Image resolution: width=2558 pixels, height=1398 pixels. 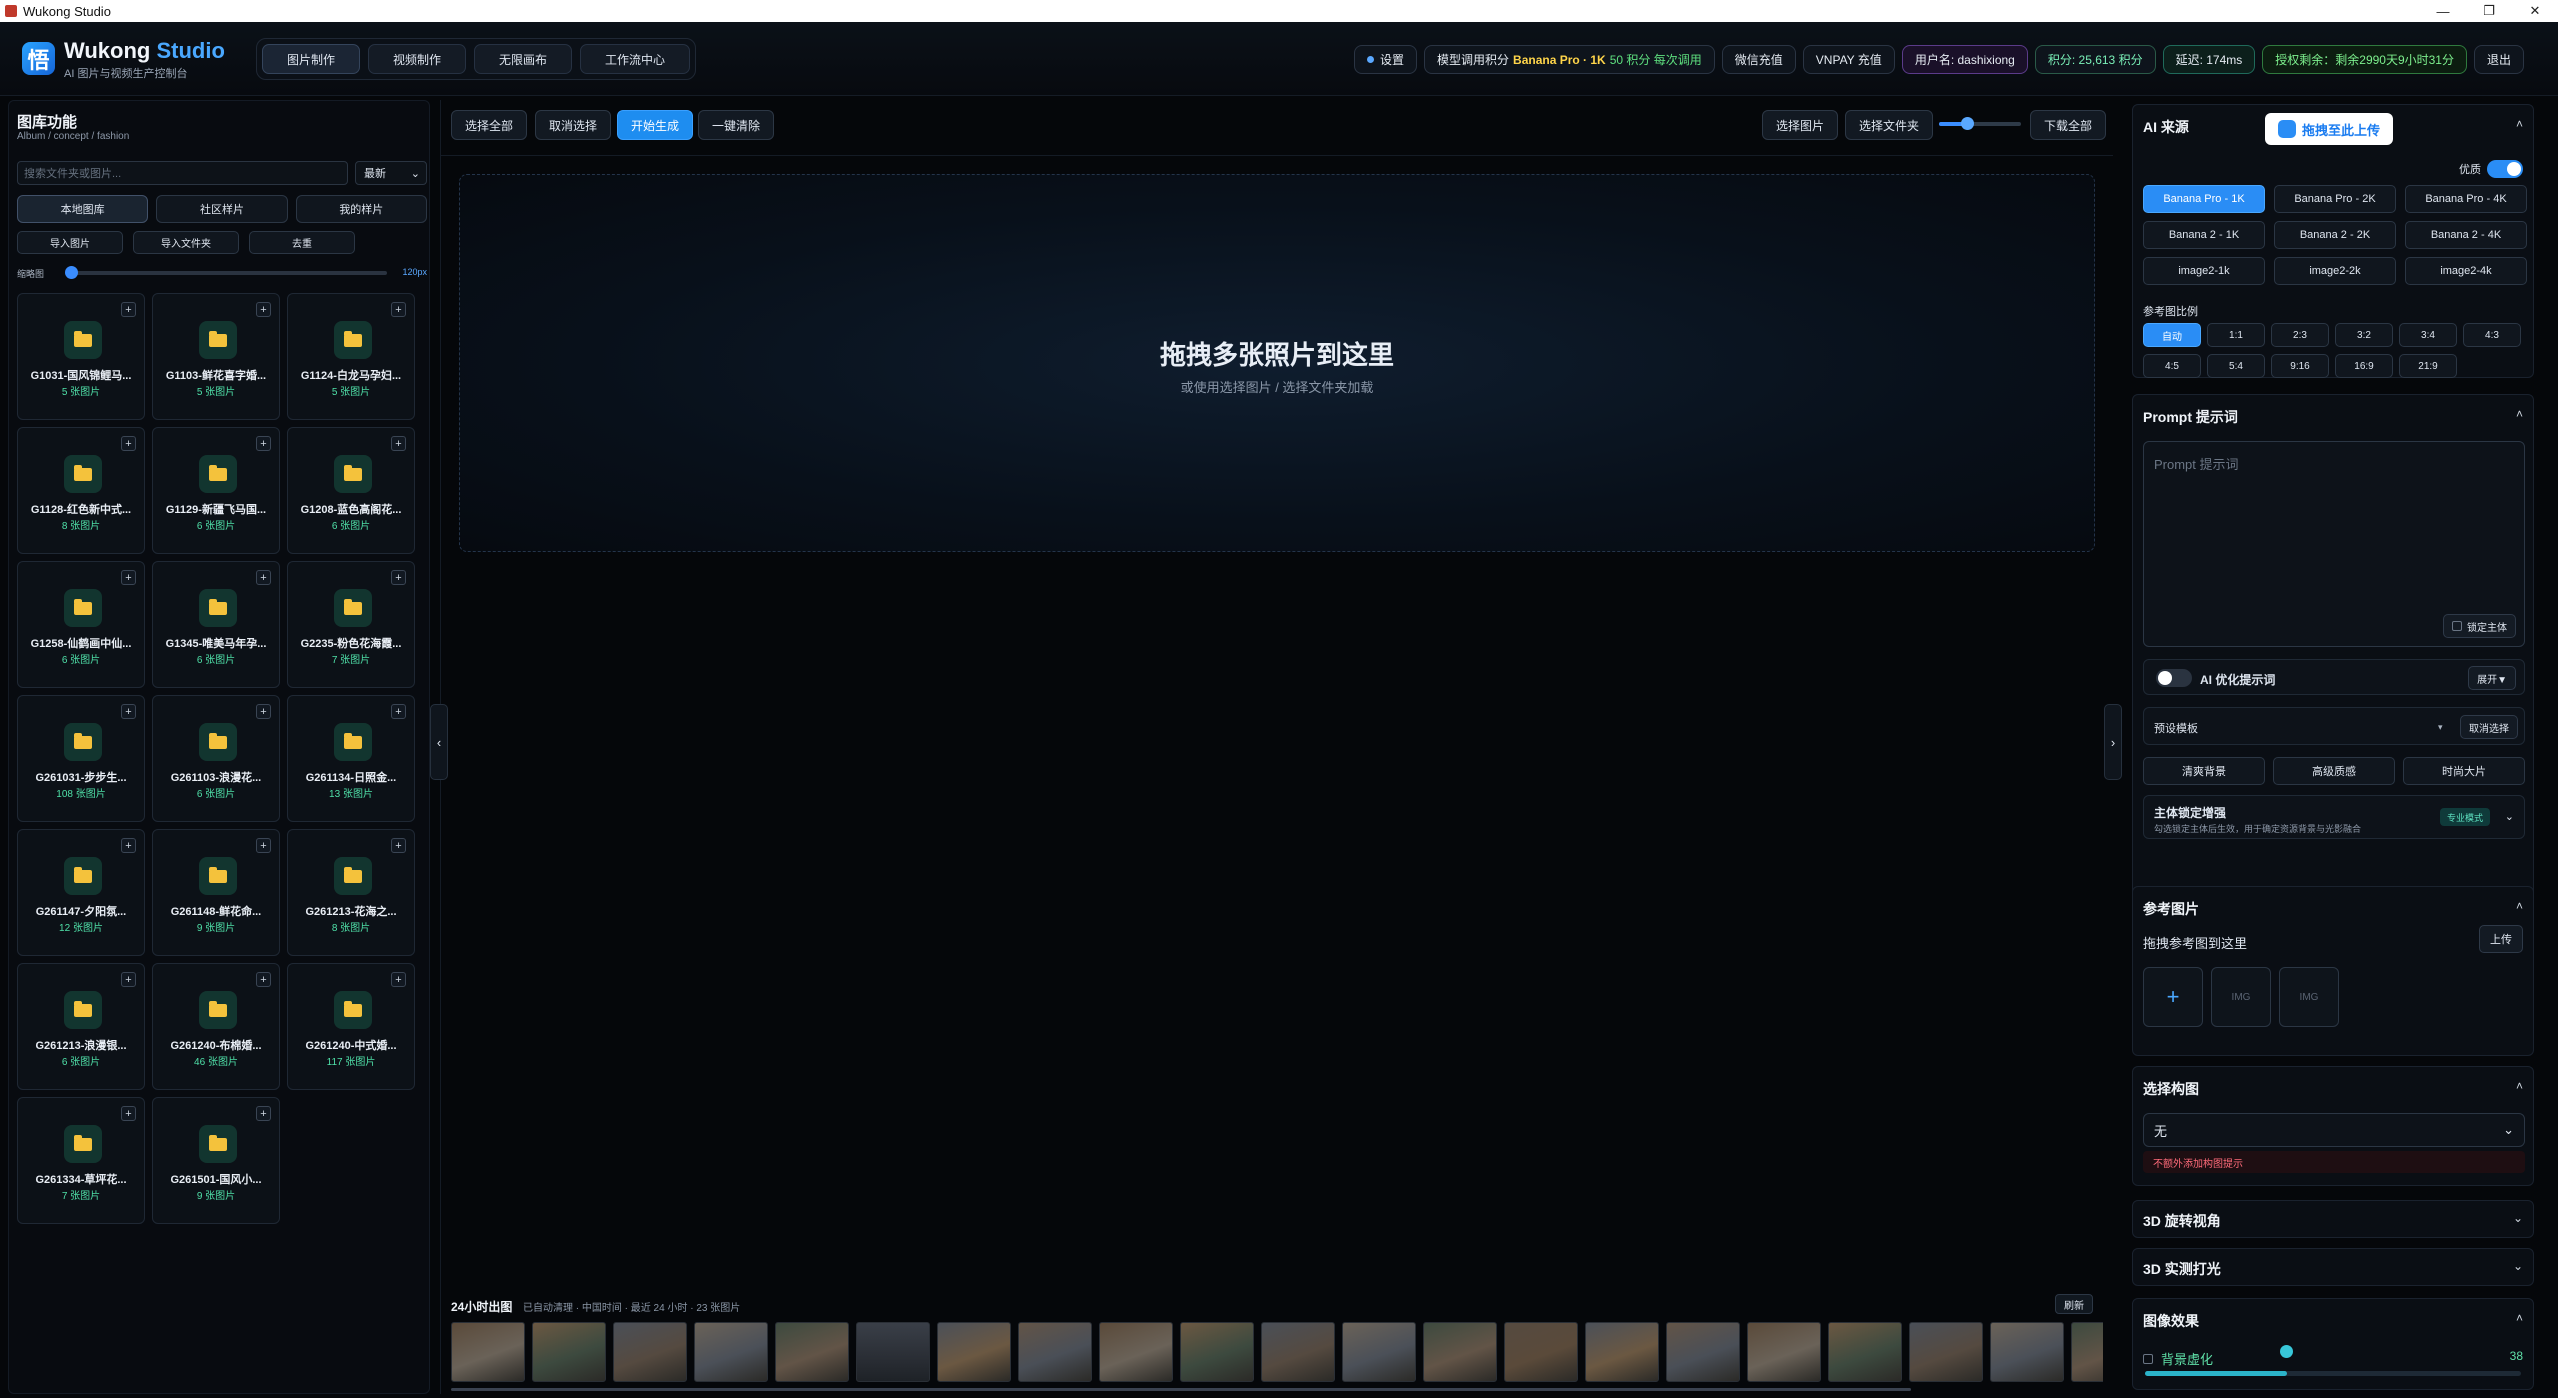 What do you see at coordinates (222, 209) in the screenshot?
I see `tab-community: 社区样片` at bounding box center [222, 209].